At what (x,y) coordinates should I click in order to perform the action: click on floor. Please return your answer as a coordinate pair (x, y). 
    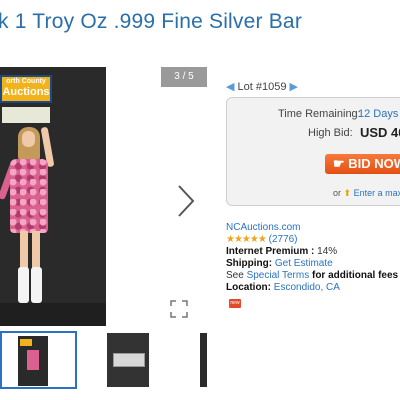
    Looking at the image, I should click on (53, 314).